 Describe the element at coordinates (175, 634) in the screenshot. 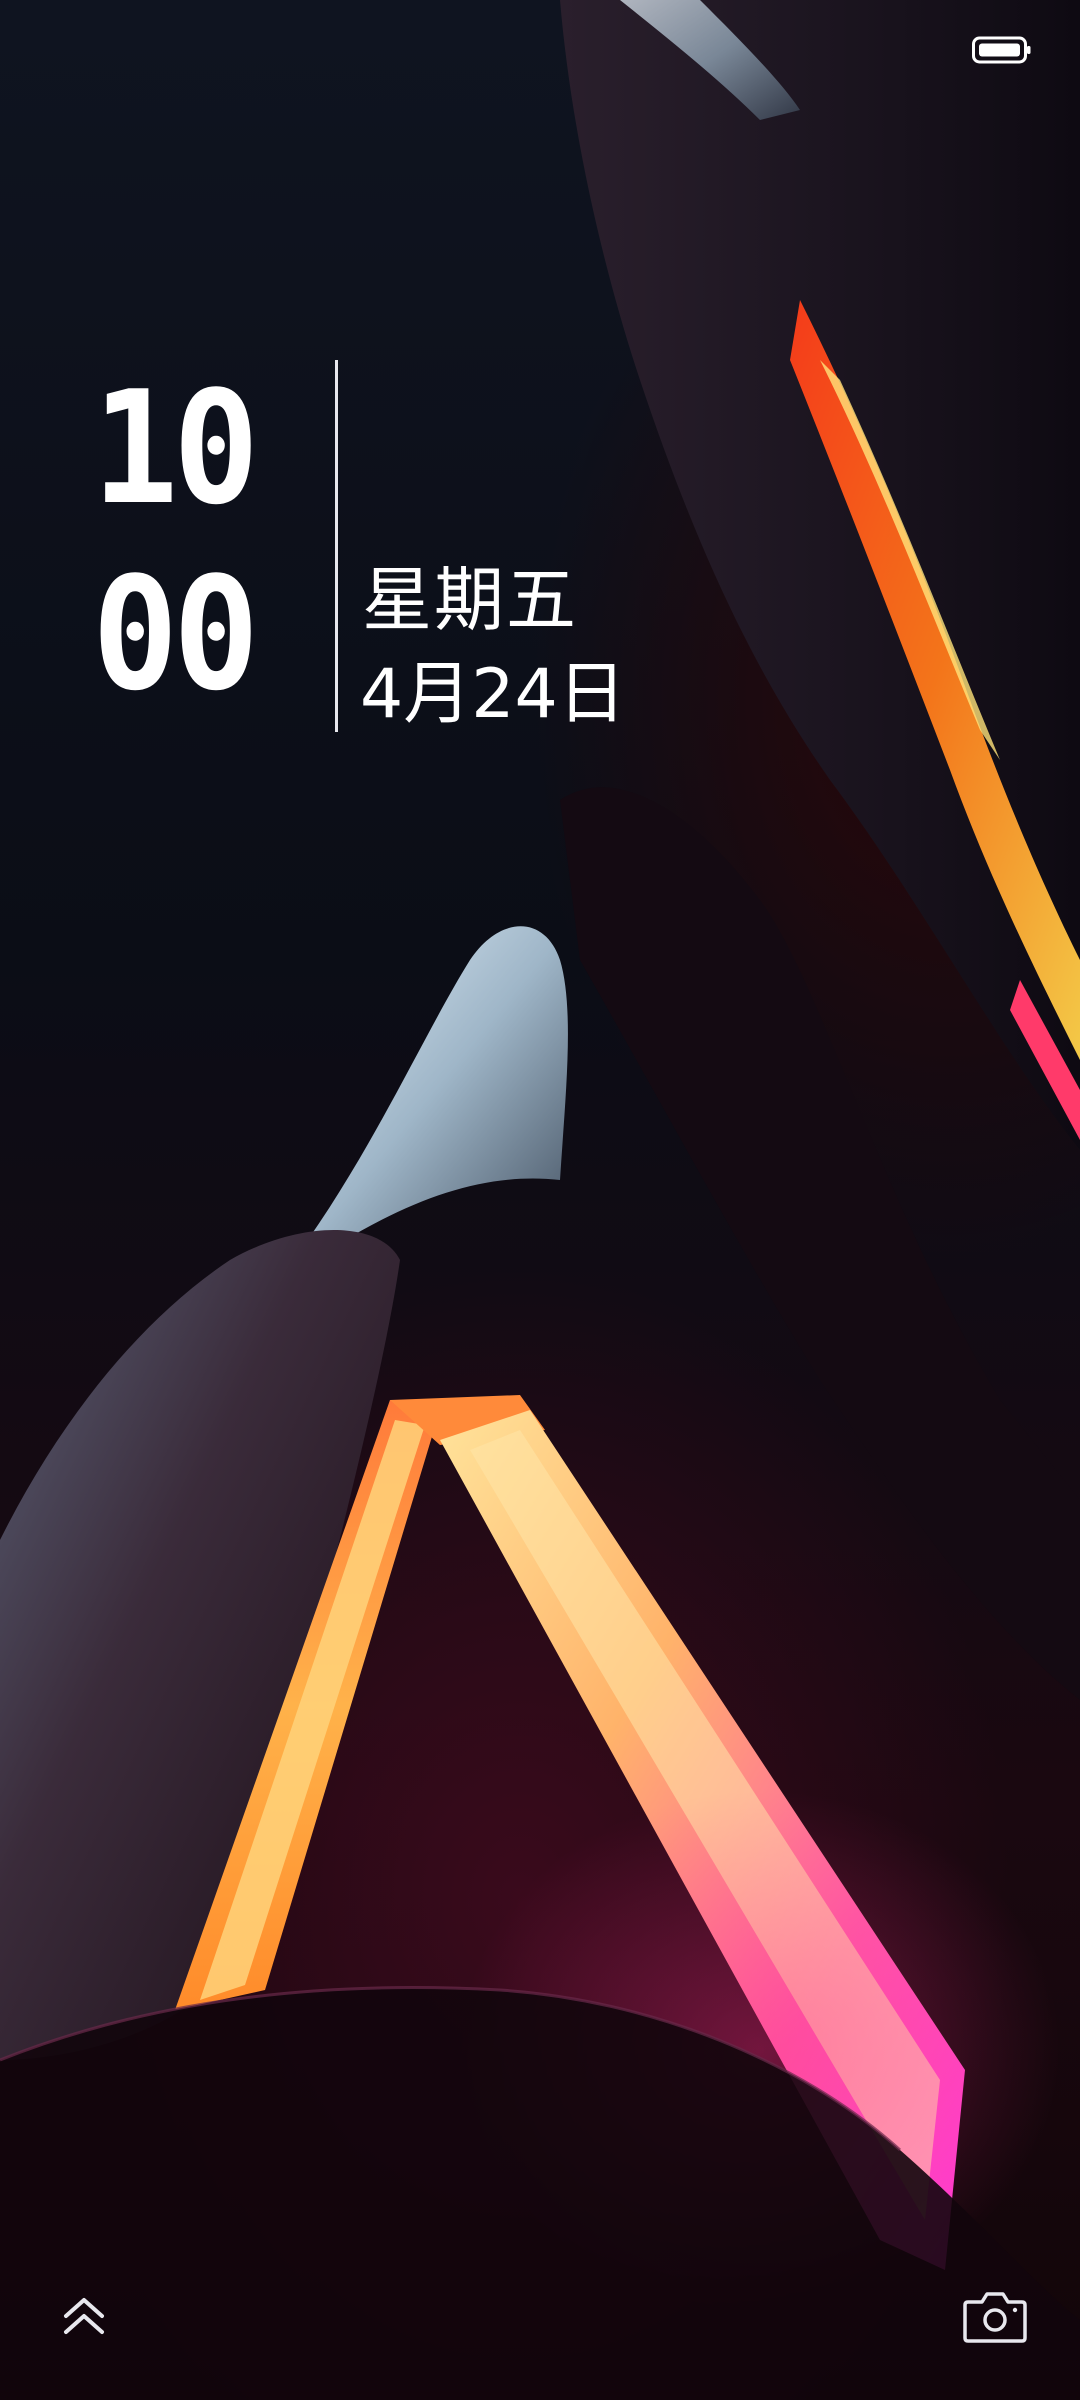

I see `clock-minutes: 00` at that location.